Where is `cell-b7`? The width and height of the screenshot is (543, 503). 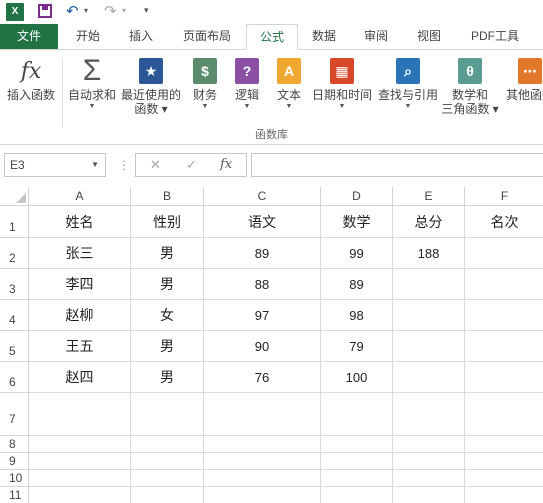 cell-b7 is located at coordinates (167, 414).